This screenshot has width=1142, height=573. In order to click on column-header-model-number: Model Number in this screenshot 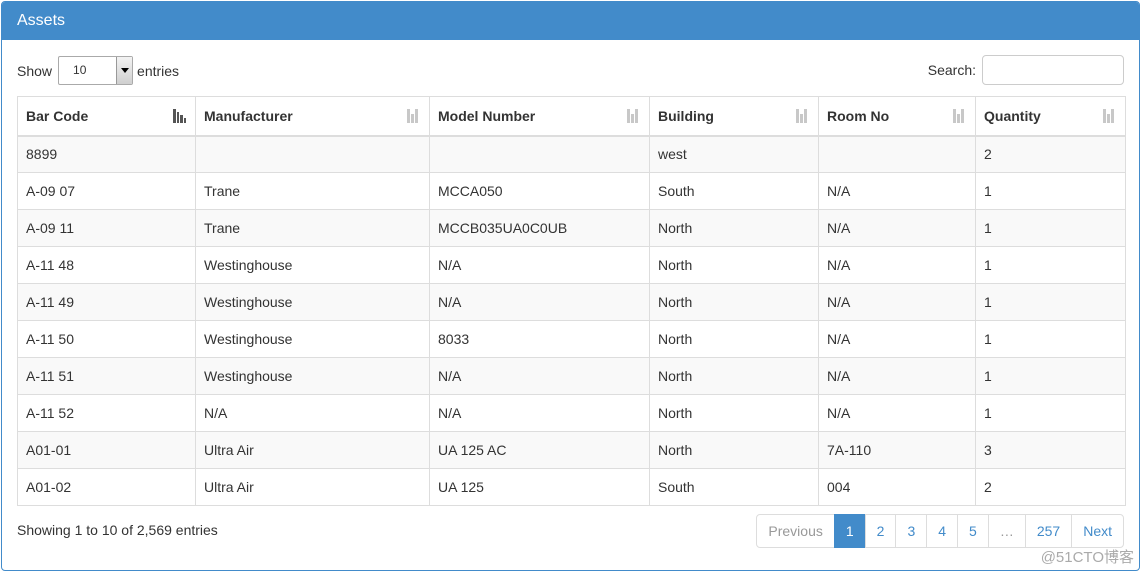, I will do `click(539, 116)`.